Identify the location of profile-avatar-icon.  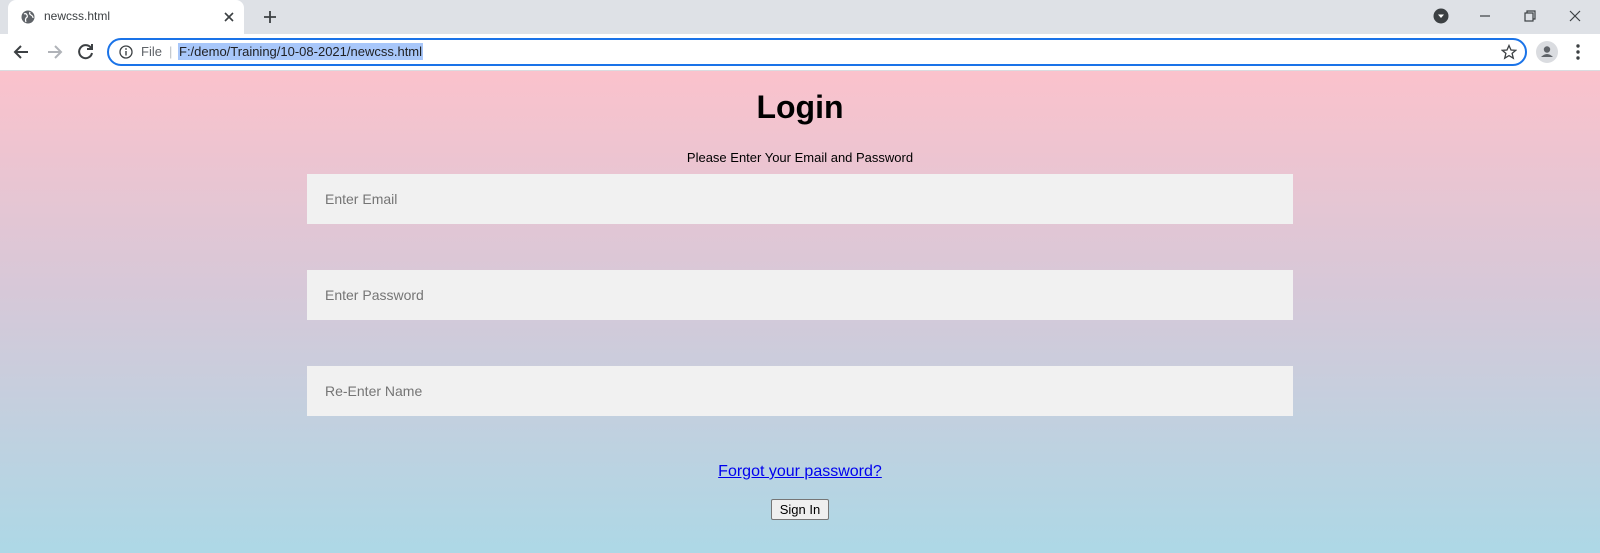
(1547, 52).